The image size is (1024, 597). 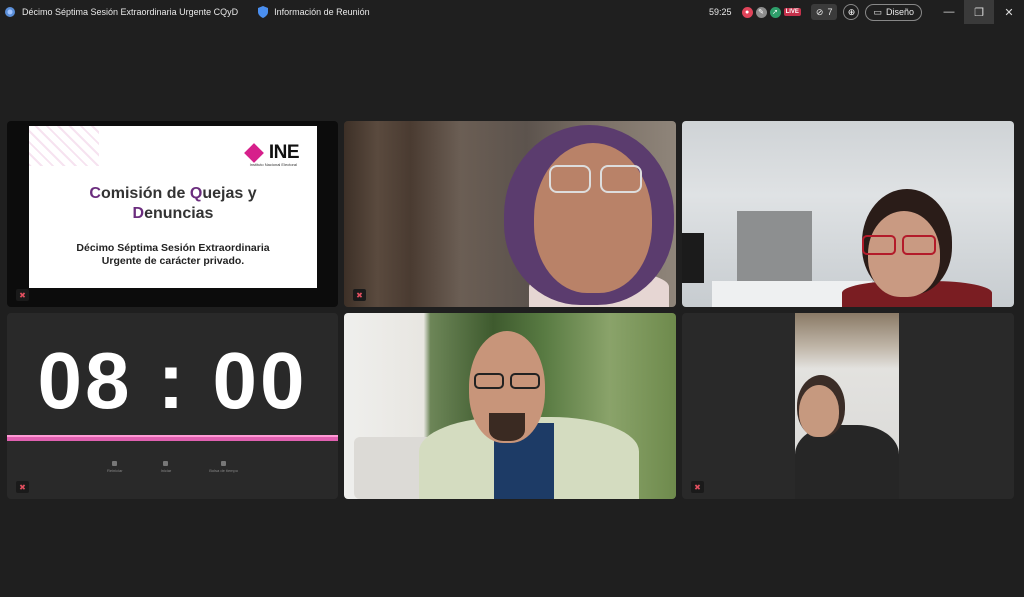 I want to click on design-button: ▭ Diseño, so click(x=893, y=12).